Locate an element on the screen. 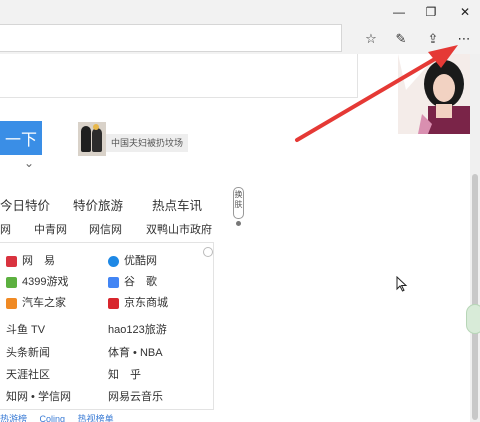 Image resolution: width=480 pixels, height=422 pixels. 4399-icon is located at coordinates (11, 282).